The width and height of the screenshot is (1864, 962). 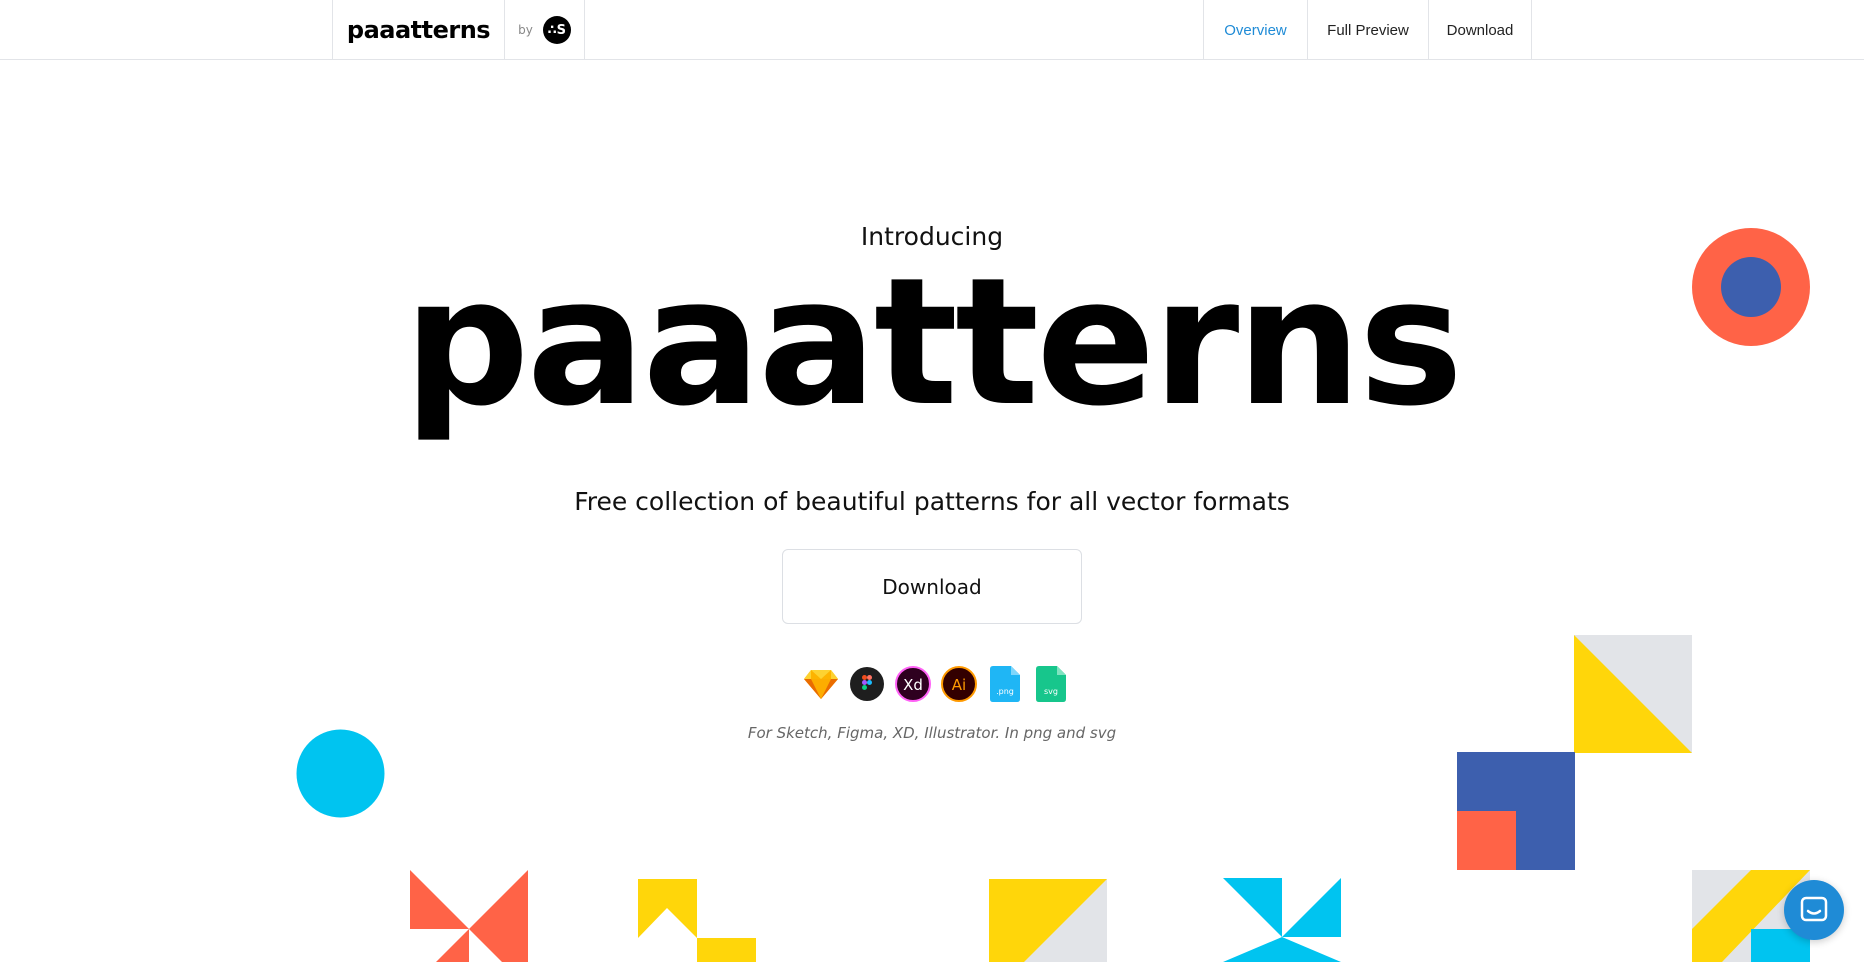 I want to click on chat-widget-button, so click(x=1814, y=910).